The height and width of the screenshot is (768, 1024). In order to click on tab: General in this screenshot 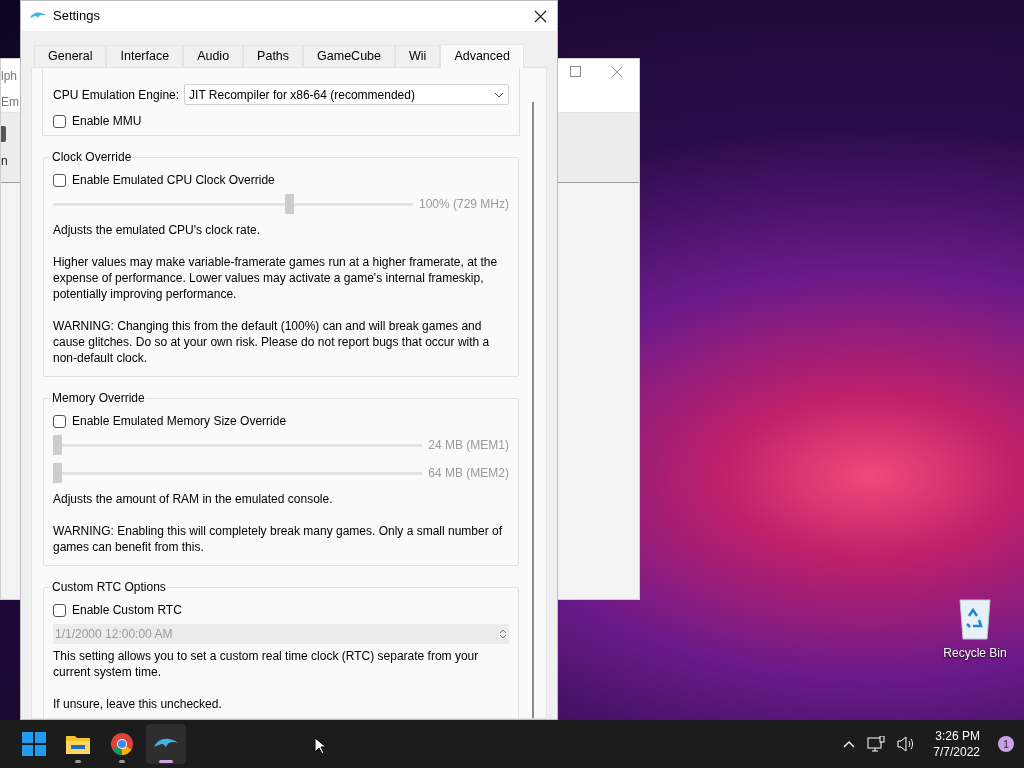, I will do `click(70, 56)`.